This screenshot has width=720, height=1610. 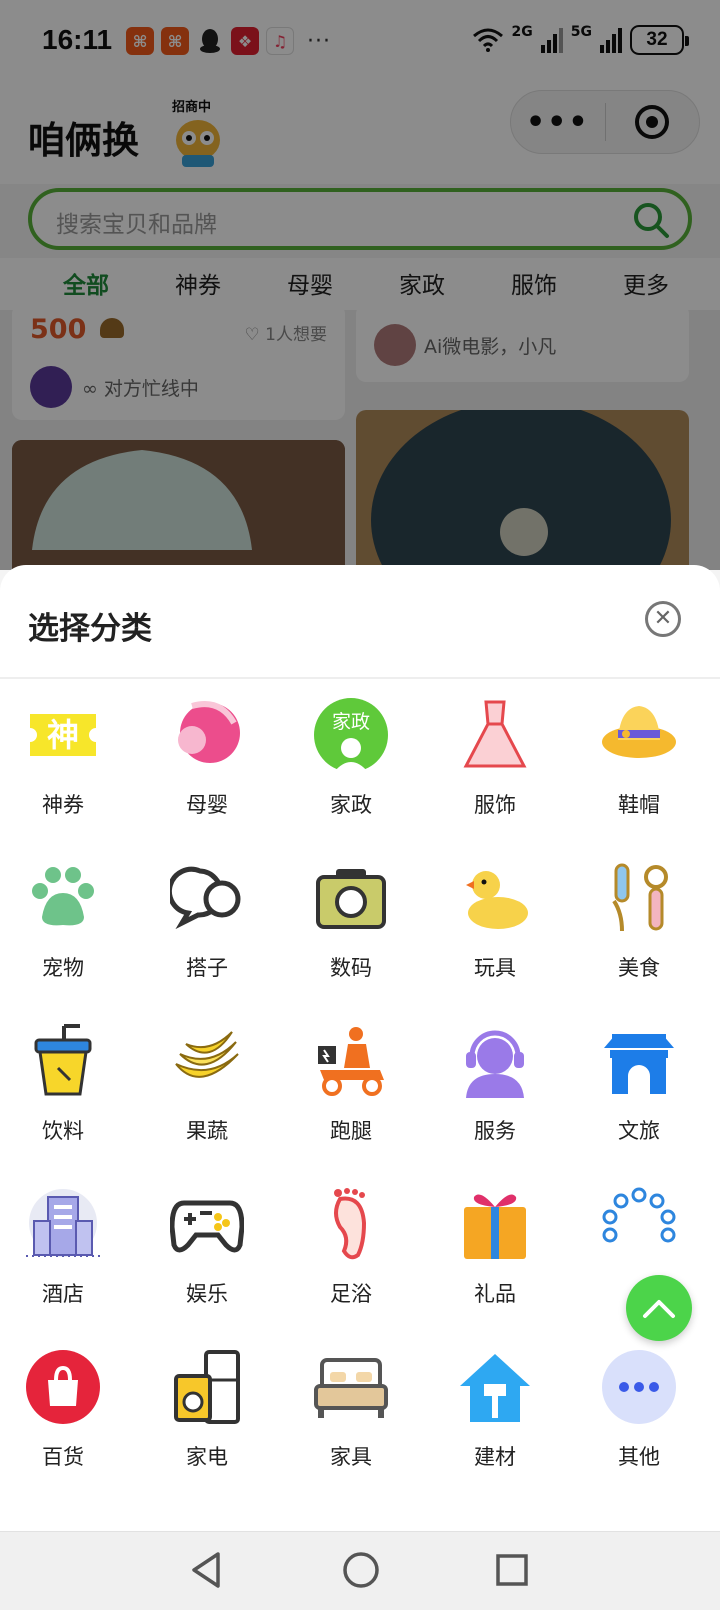 I want to click on category-housekeeping: 家政 家政, so click(x=351, y=768).